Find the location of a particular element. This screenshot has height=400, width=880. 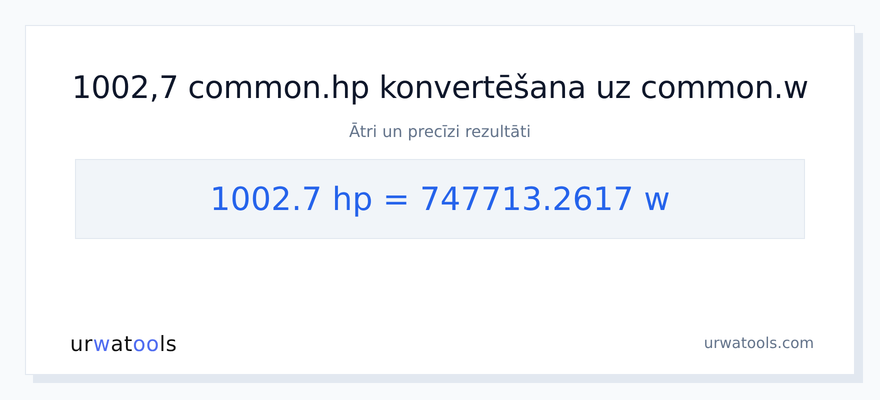

site-link: urwatools.com is located at coordinates (759, 343).